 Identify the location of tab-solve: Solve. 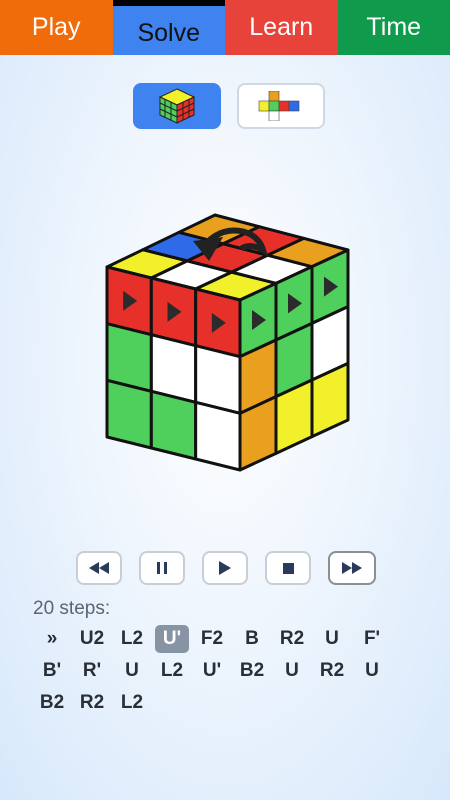
(168, 27).